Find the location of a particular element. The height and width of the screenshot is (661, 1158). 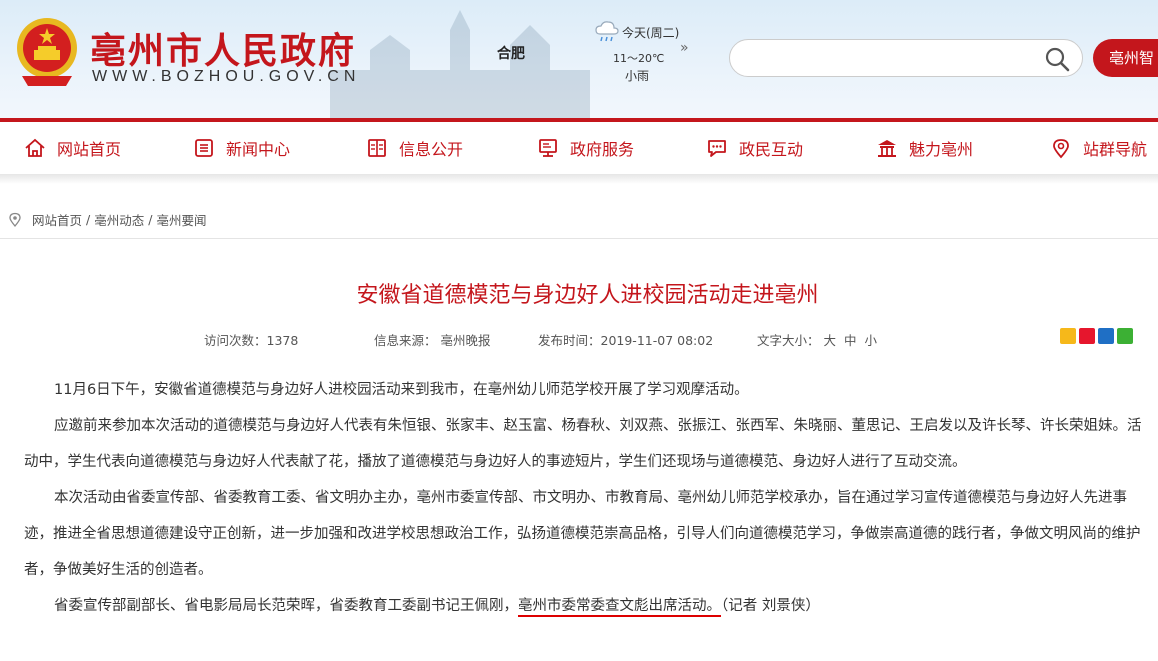

national-emblem-icon is located at coordinates (47, 52).